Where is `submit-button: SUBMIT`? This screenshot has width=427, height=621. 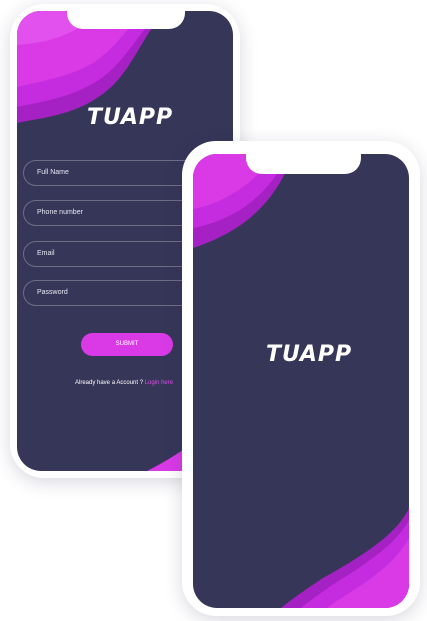 submit-button: SUBMIT is located at coordinates (127, 344).